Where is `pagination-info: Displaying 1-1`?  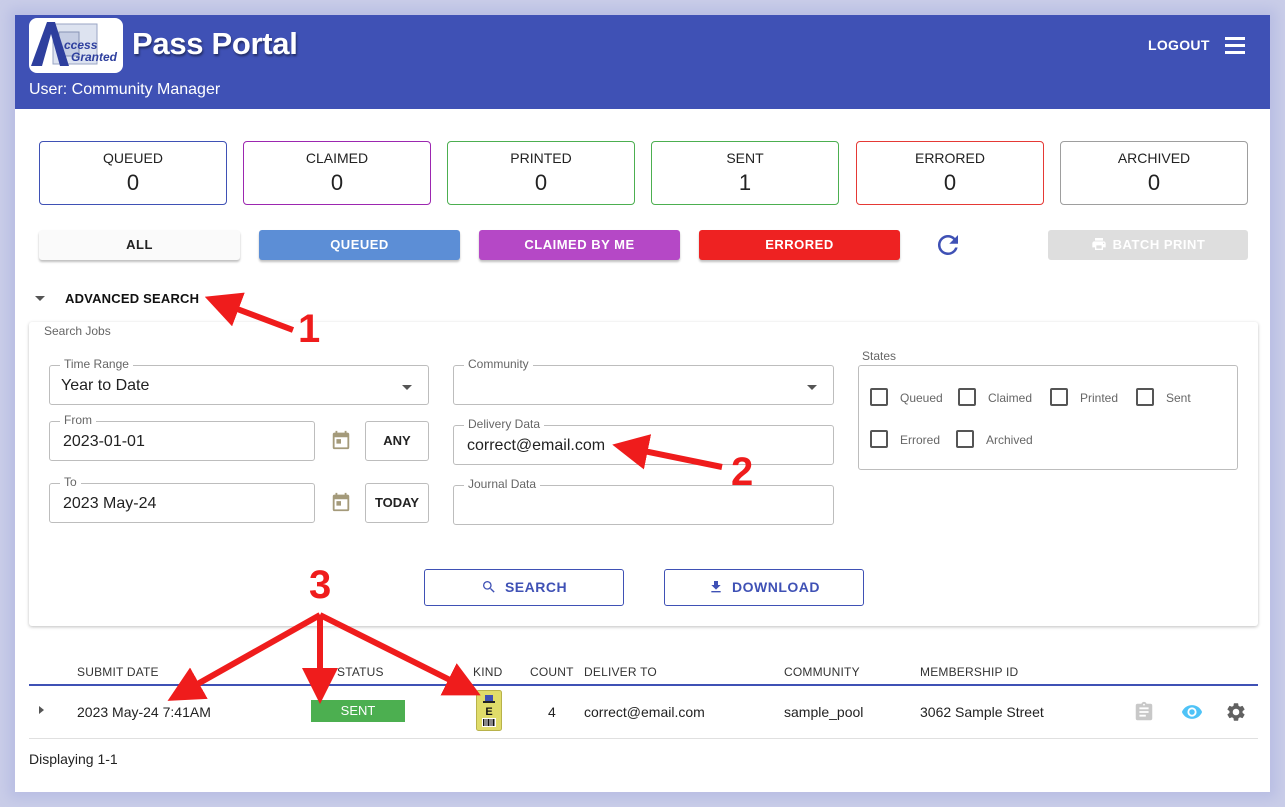
pagination-info: Displaying 1-1 is located at coordinates (73, 759).